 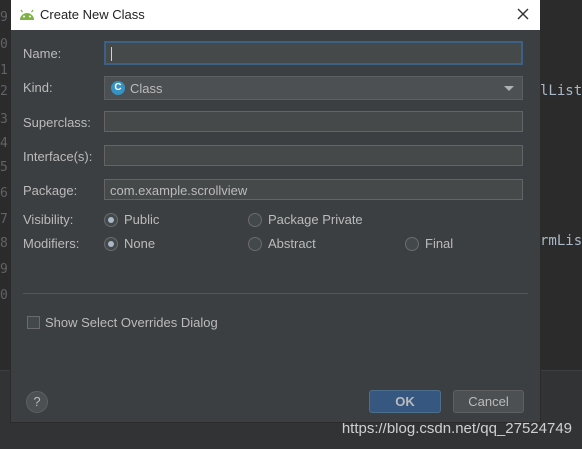 I want to click on interfaces-input, so click(x=313, y=155).